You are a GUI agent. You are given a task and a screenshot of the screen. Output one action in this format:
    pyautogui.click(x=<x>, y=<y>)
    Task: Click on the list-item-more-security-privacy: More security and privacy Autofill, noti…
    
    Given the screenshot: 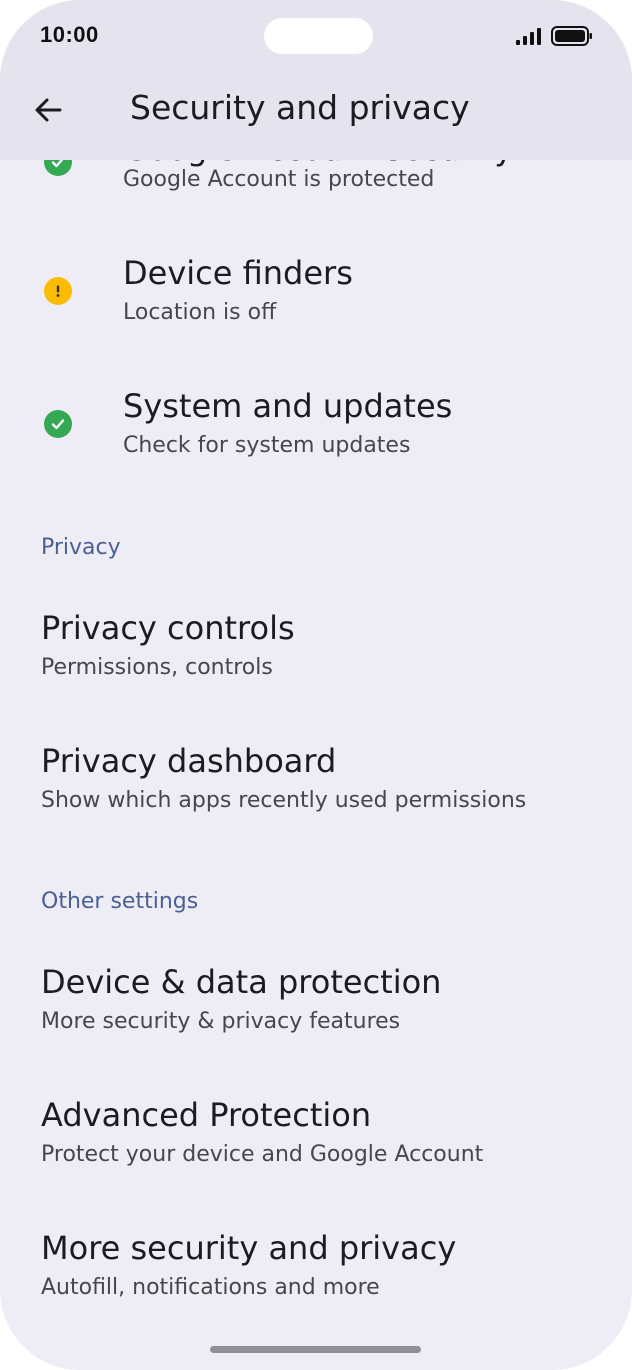 What is the action you would take?
    pyautogui.click(x=316, y=1270)
    